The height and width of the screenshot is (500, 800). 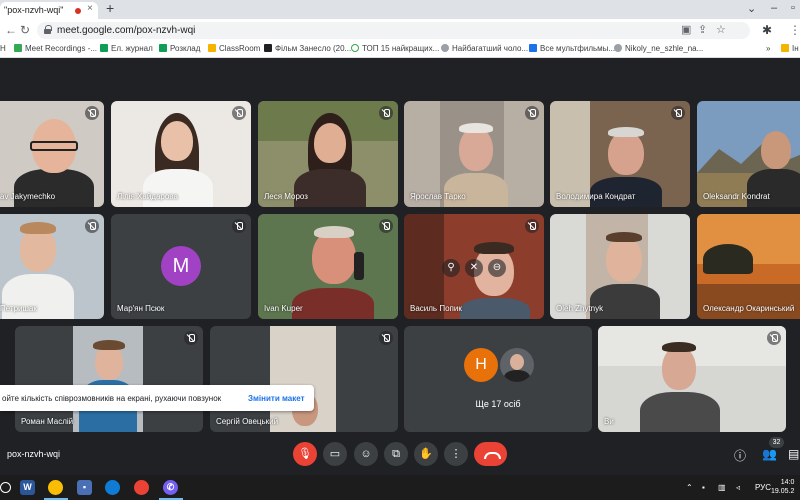 What do you see at coordinates (28, 196) in the screenshot?
I see `participant-name: av Jakymechko` at bounding box center [28, 196].